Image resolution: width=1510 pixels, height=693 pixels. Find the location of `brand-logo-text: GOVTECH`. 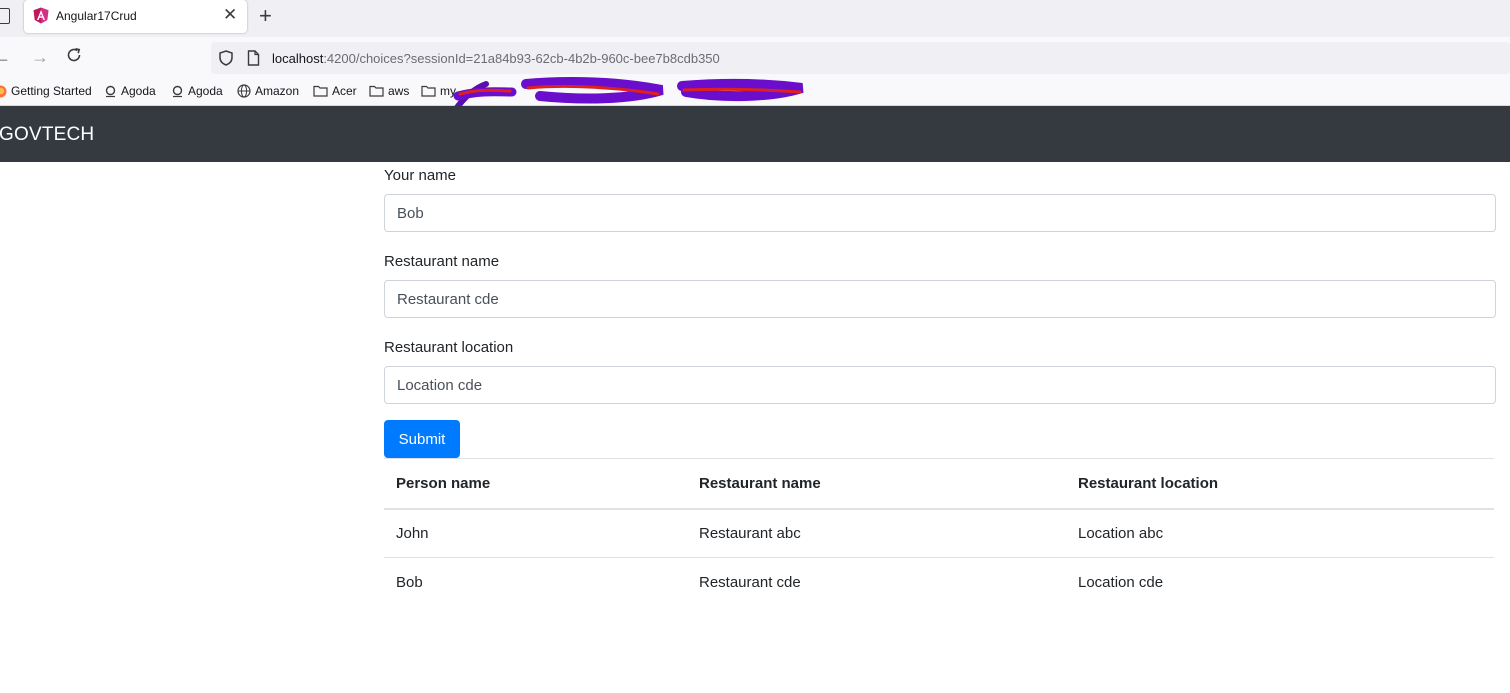

brand-logo-text: GOVTECH is located at coordinates (47, 135).